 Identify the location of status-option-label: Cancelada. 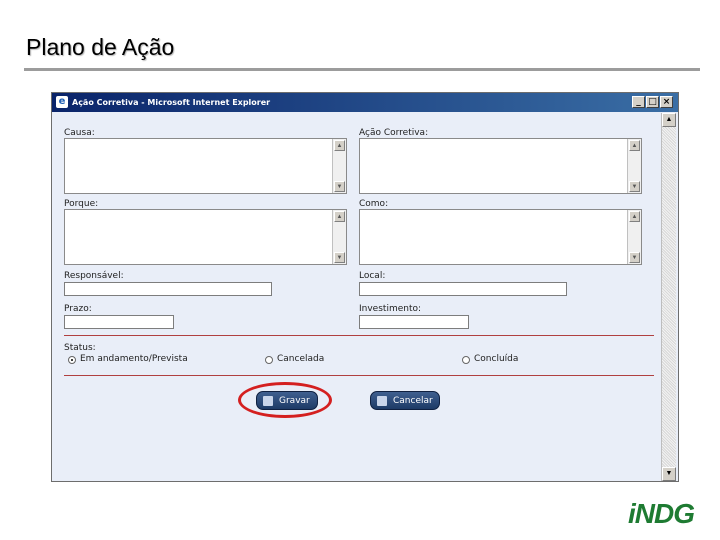
(301, 359).